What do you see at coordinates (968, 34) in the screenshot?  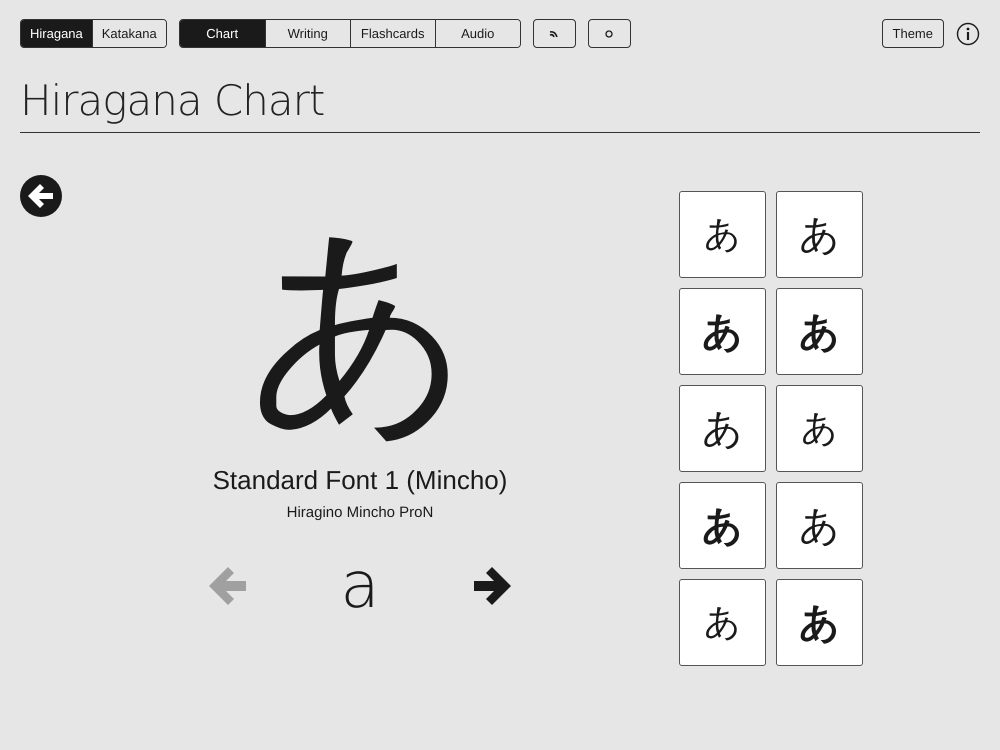 I see `info-icon` at bounding box center [968, 34].